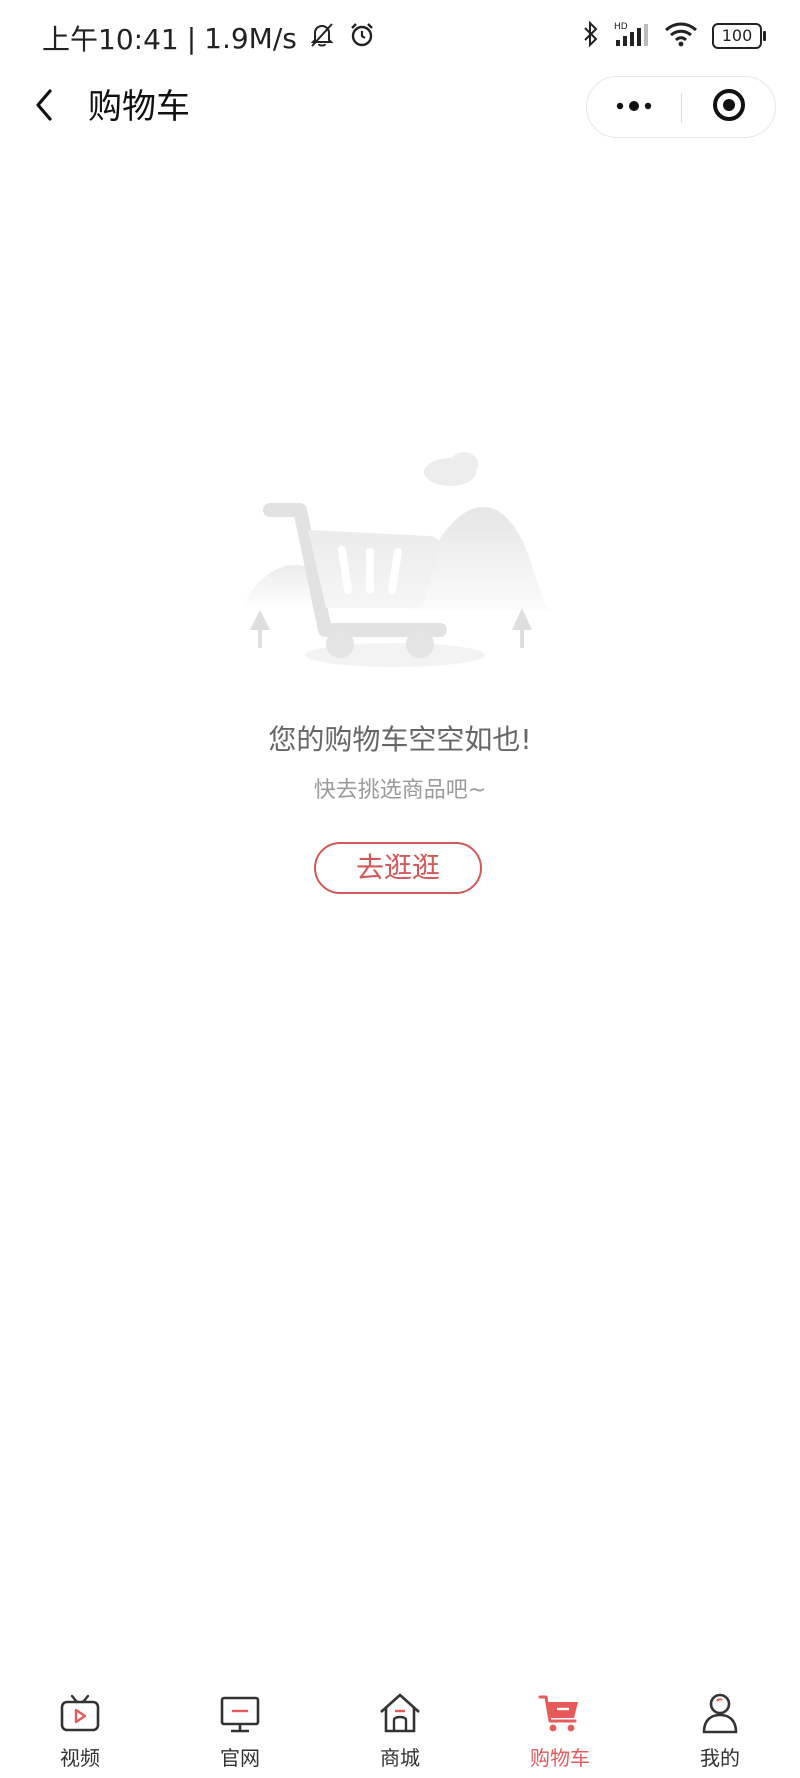  I want to click on back-button, so click(44, 107).